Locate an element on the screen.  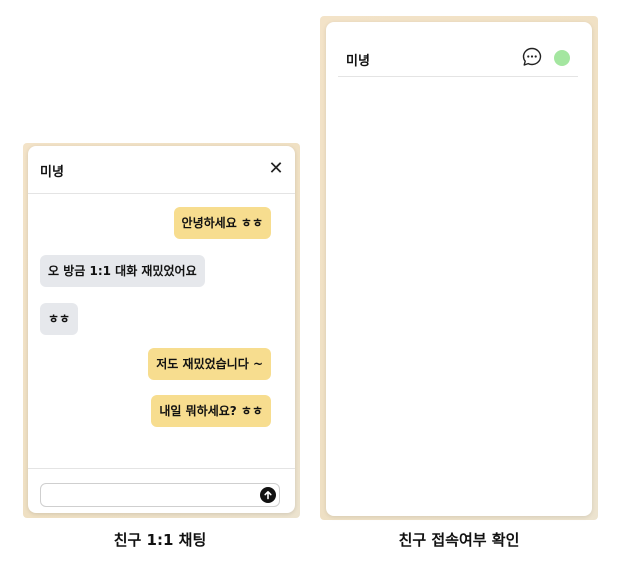
online-status-indicator is located at coordinates (562, 58).